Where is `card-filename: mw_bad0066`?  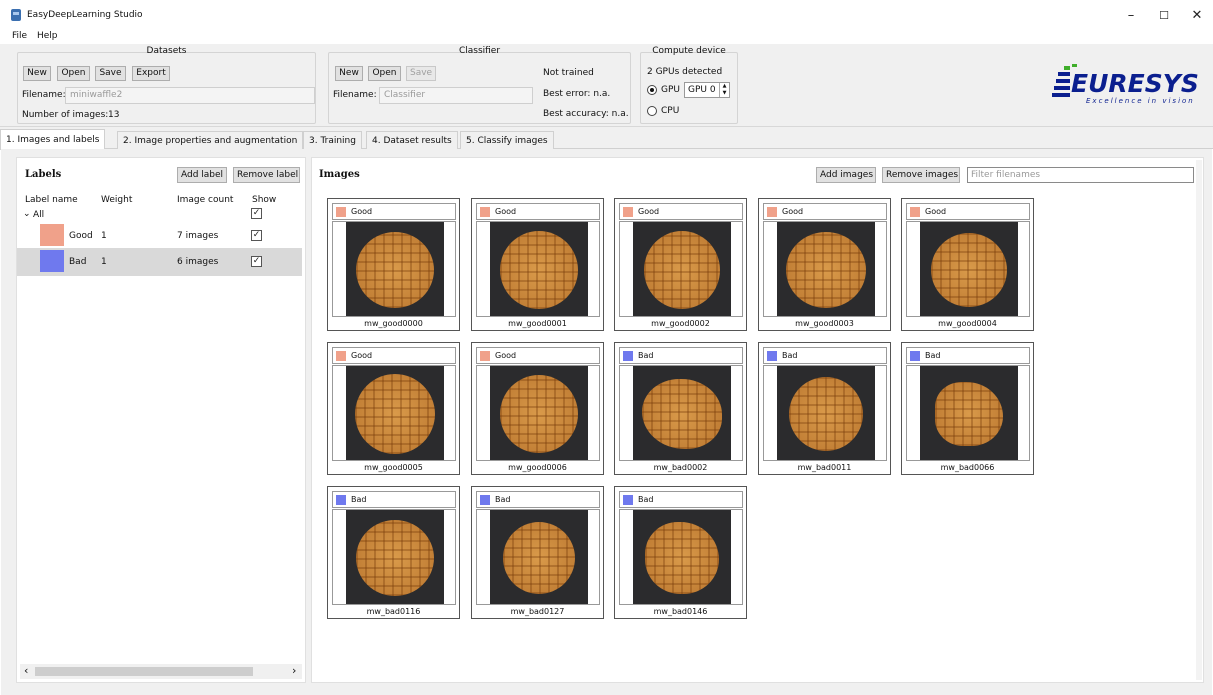
card-filename: mw_bad0066 is located at coordinates (967, 467).